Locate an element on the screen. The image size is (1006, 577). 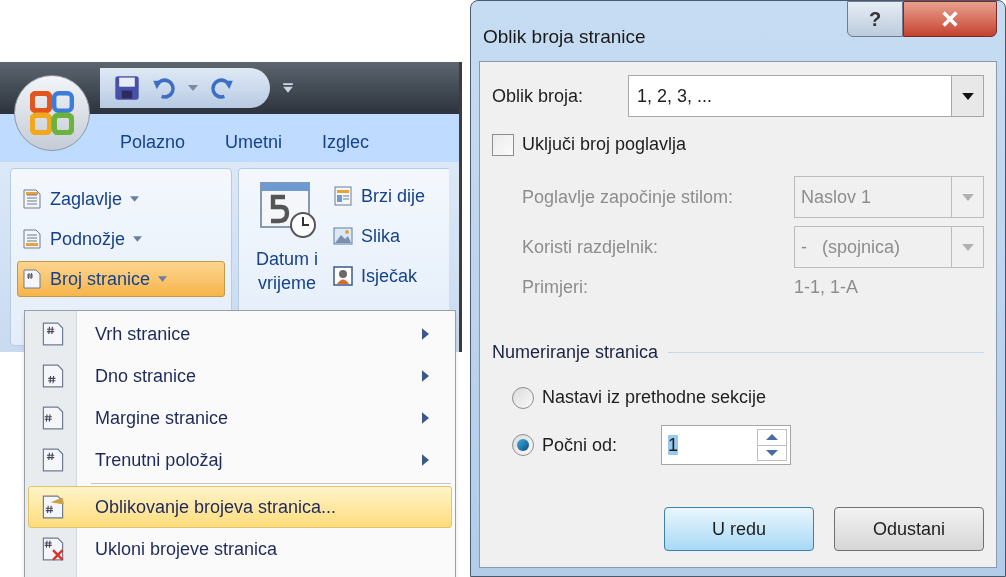
customize-toolbar-icon is located at coordinates (288, 88).